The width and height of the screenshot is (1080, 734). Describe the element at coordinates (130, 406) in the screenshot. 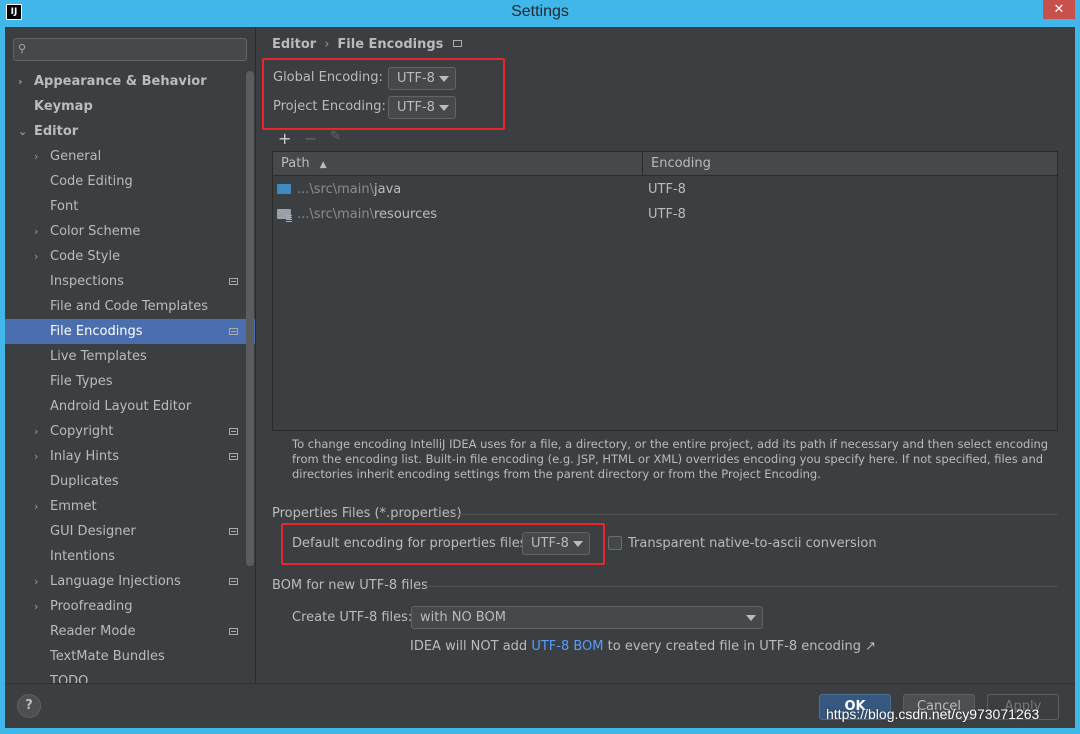

I see `sidebar-item-android-layout-editor: Android Layout Editor` at that location.